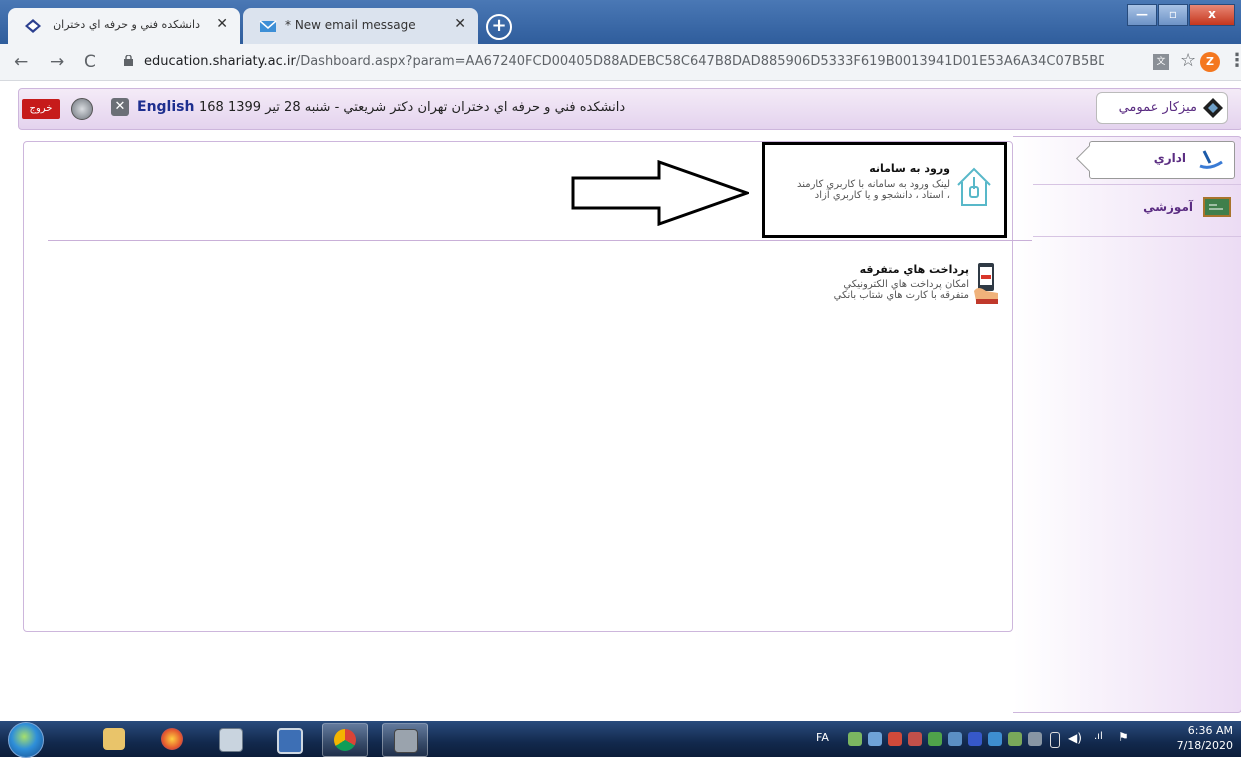  Describe the element at coordinates (57, 62) in the screenshot. I see `forward-icon: →` at that location.